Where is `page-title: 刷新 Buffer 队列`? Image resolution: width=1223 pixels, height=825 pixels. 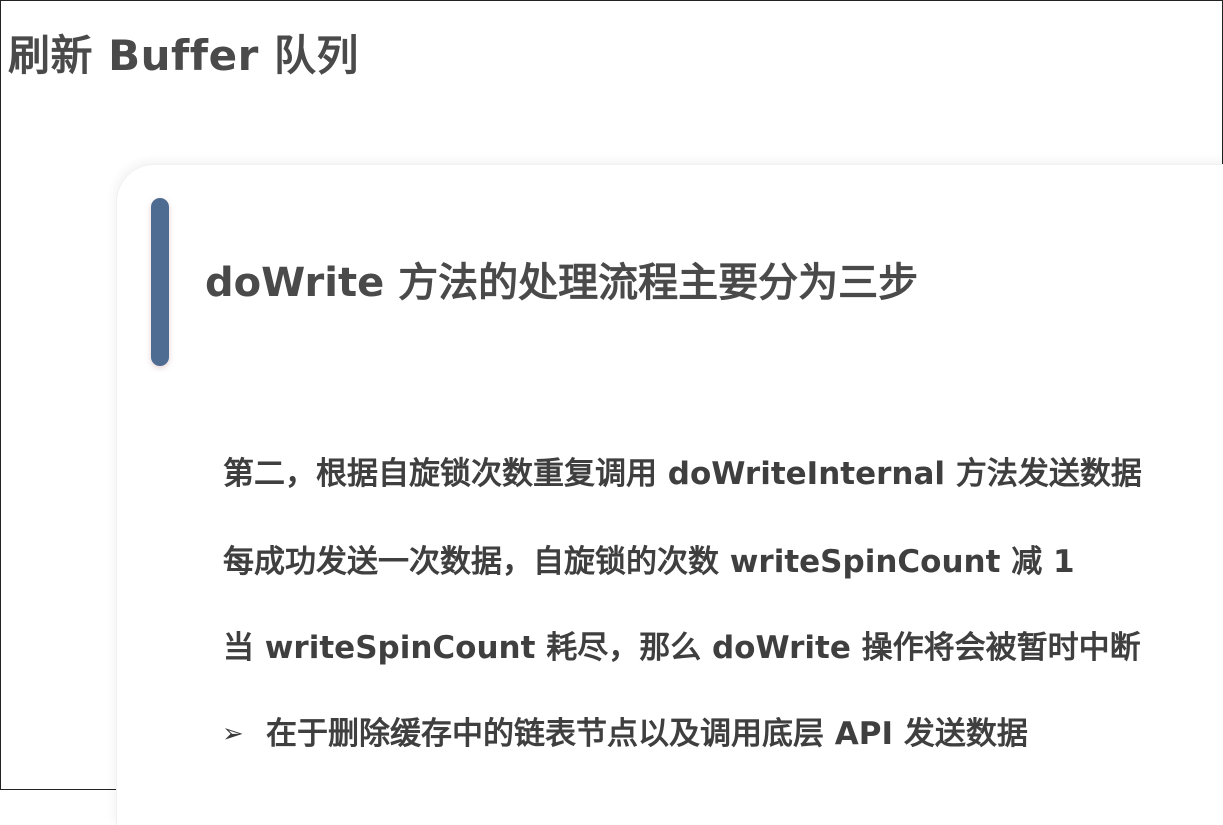
page-title: 刷新 Buffer 队列 is located at coordinates (183, 55).